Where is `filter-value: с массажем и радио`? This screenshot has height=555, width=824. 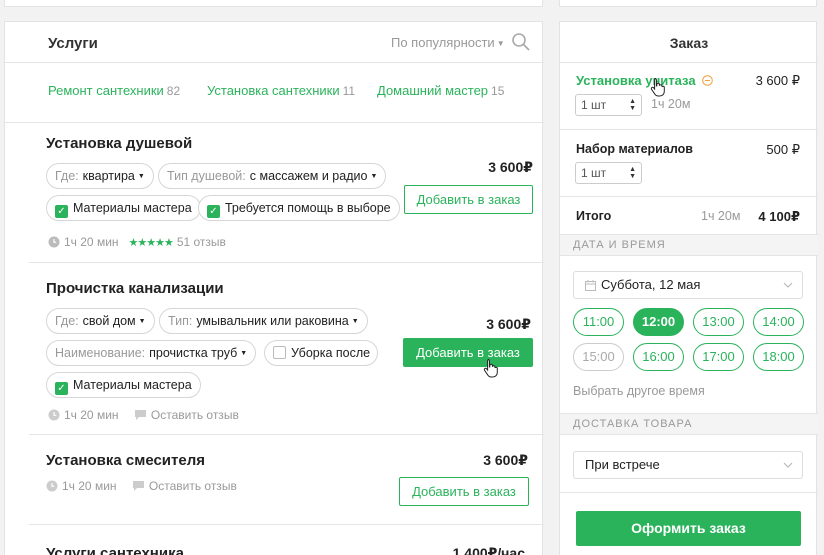
filter-value: с массажем и радио is located at coordinates (308, 176).